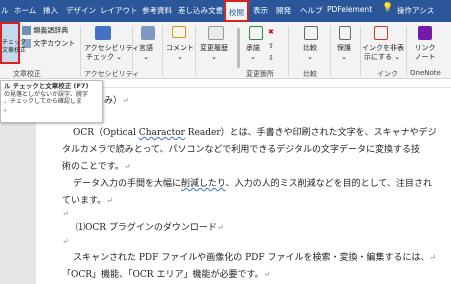  Describe the element at coordinates (43, 101) in the screenshot. I see `tooltip-text: 、チェックしてから確認しま` at that location.